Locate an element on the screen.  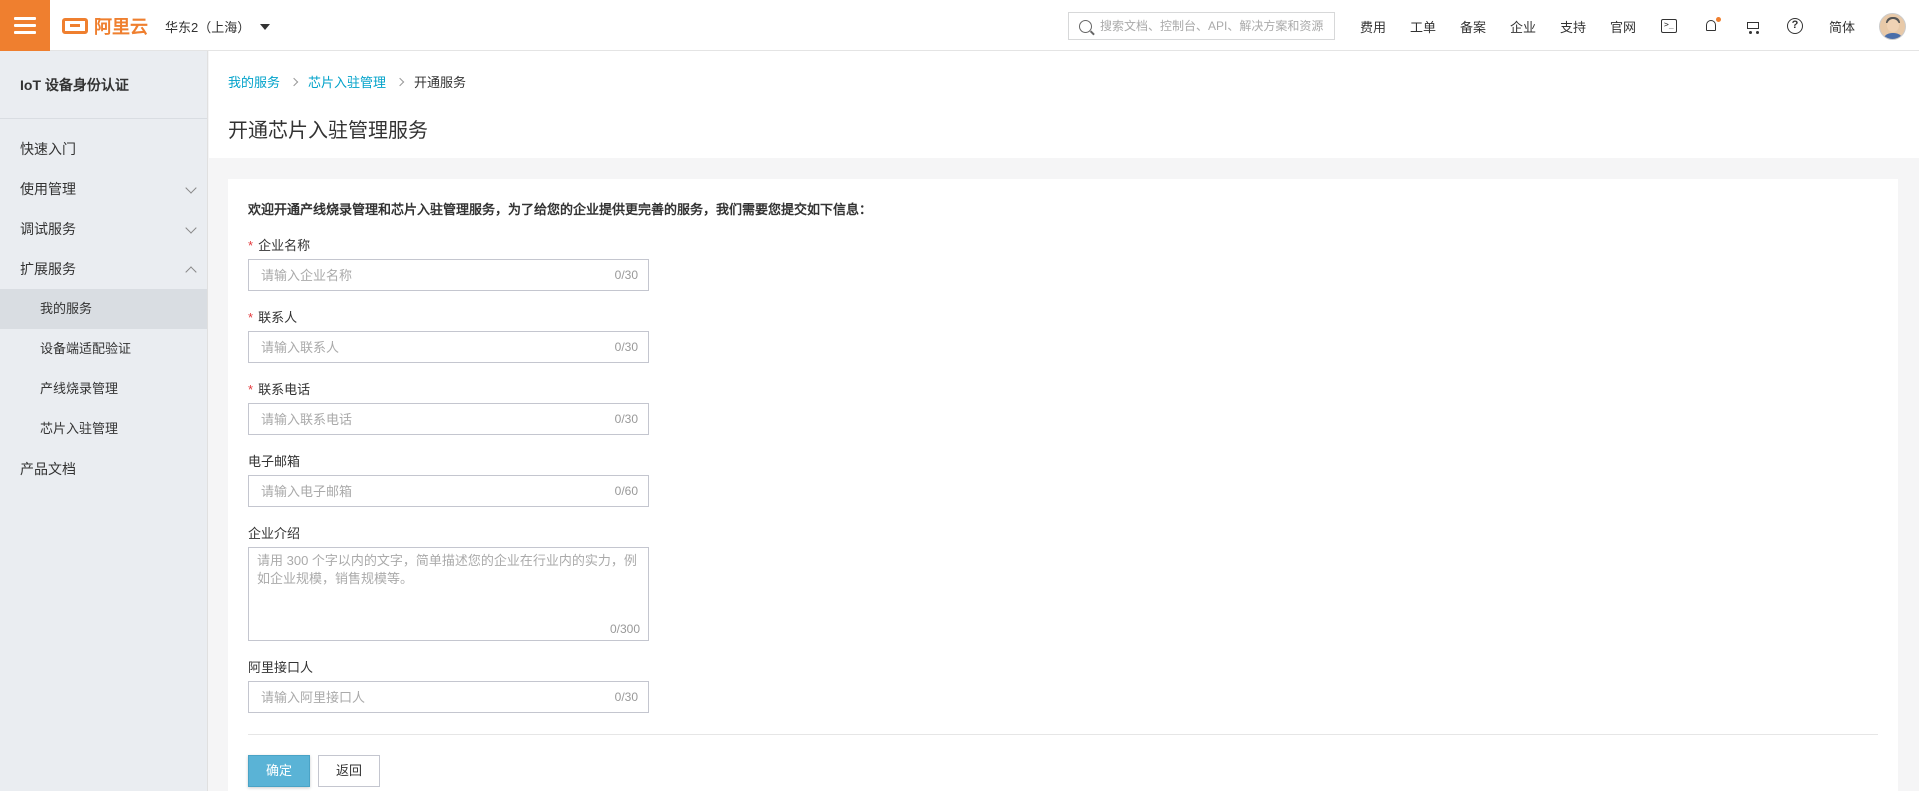
nav-tickets: 工单 is located at coordinates (1423, 26).